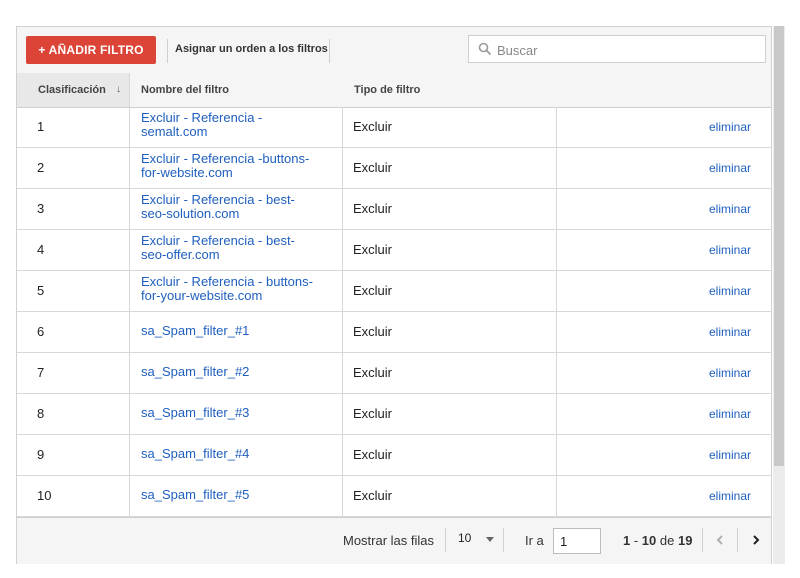 Image resolution: width=800 pixels, height=578 pixels. What do you see at coordinates (490, 539) in the screenshot?
I see `chevron-down-icon` at bounding box center [490, 539].